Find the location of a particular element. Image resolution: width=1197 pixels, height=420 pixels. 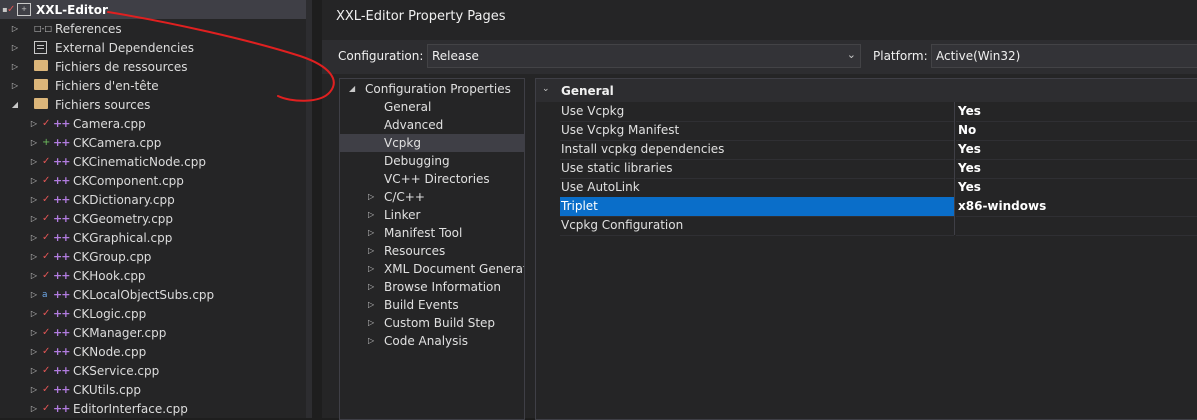

tree-item-browse-information: ▷ Browse Information is located at coordinates (432, 287).